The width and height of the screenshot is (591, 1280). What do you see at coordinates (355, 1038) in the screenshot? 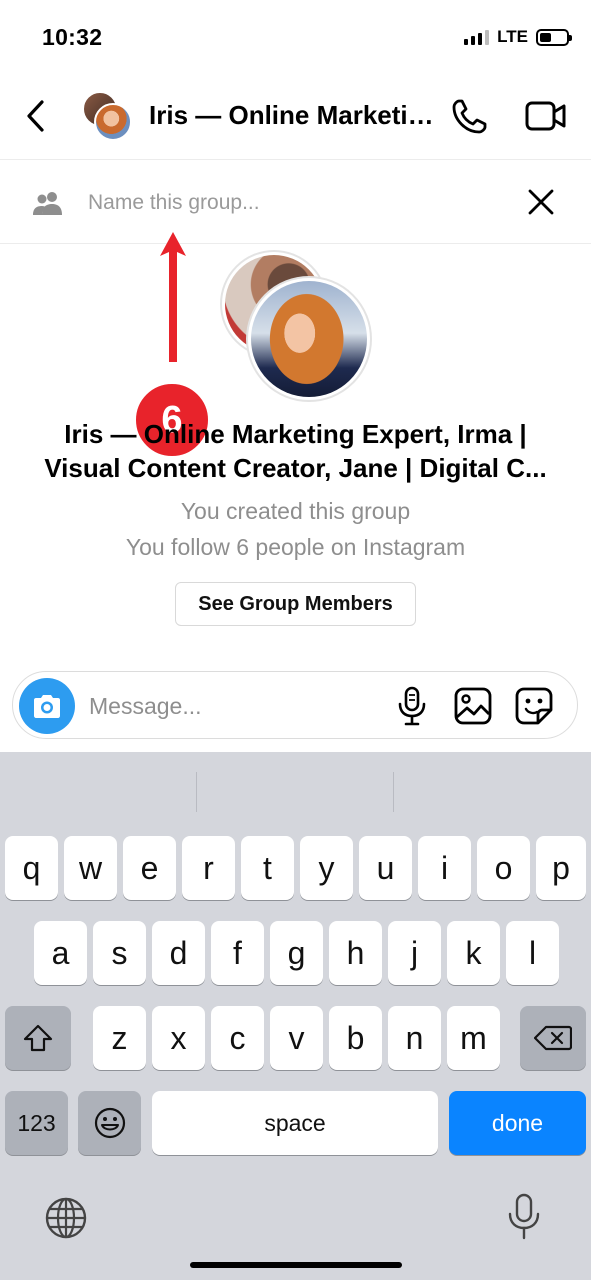
I see `key-b: b` at bounding box center [355, 1038].